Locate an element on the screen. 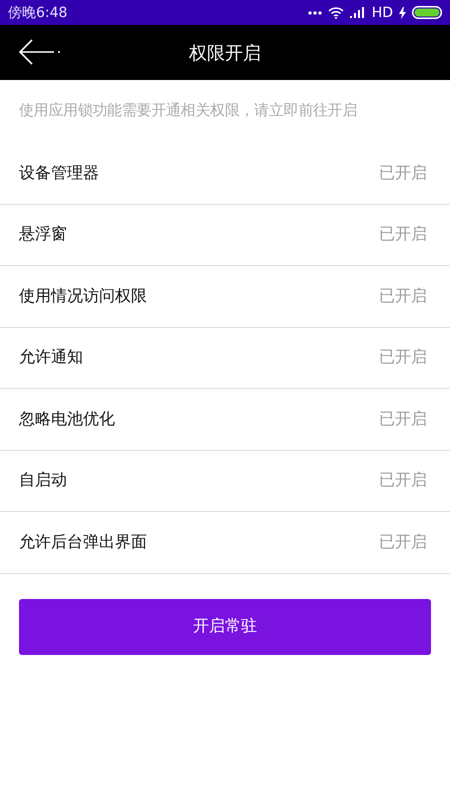 The width and height of the screenshot is (450, 800). permission-name: 忽略电池优化 is located at coordinates (67, 419).